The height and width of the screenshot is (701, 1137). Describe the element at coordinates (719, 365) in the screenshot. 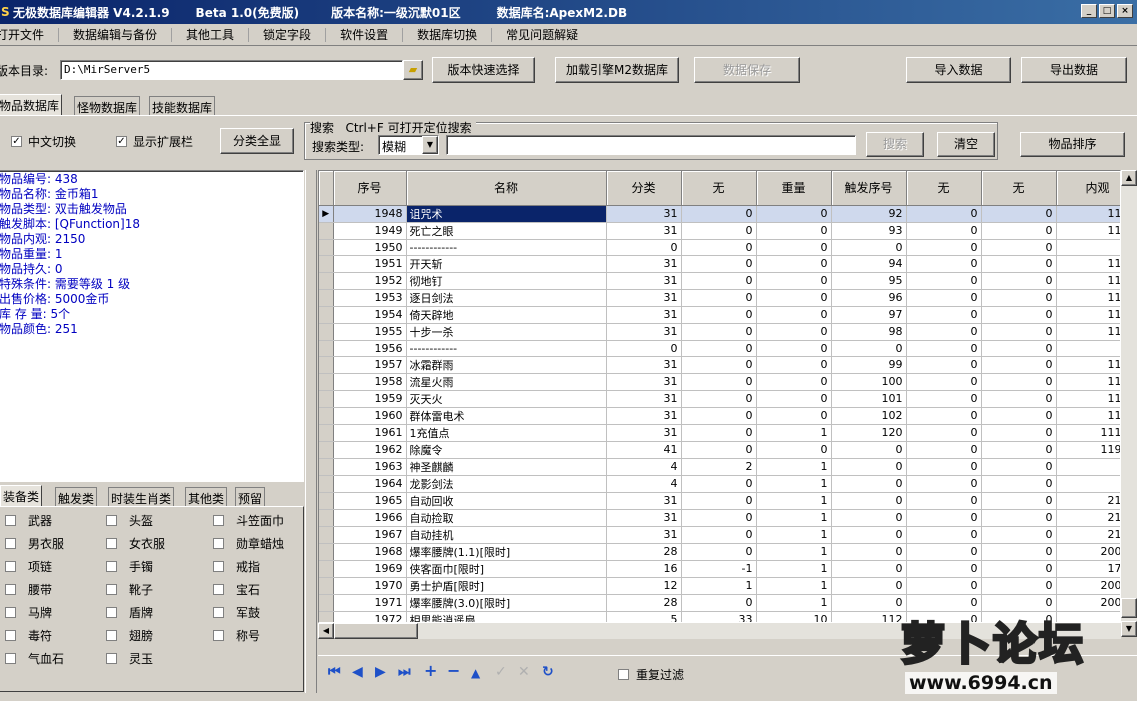

I see `table-row: 1957冰霜群雨310099001148` at that location.